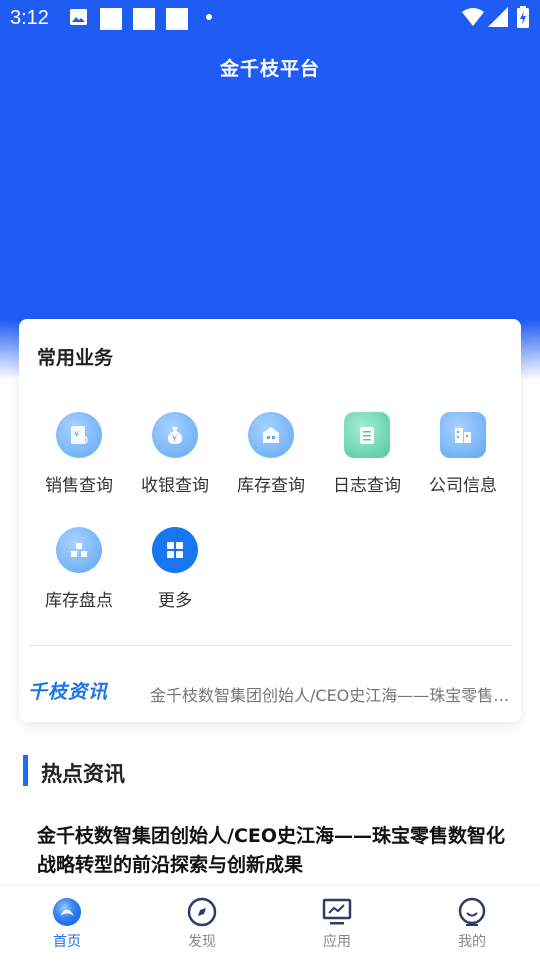 Image resolution: width=540 pixels, height=961 pixels. I want to click on grid-icon, so click(175, 550).